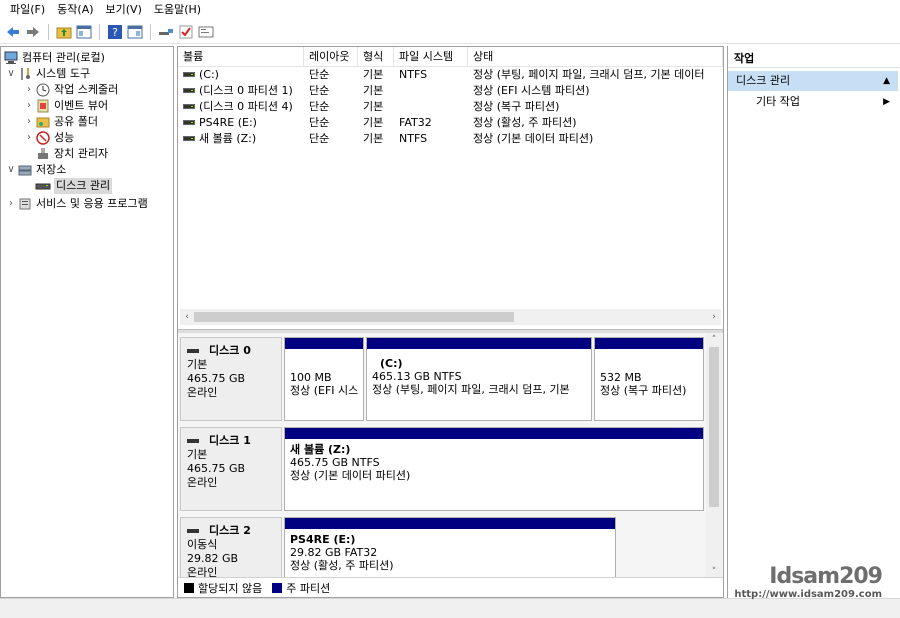  I want to click on menu-bar: 파일(F) 동작(A) 보기(V) 도움말(H), so click(450, 10).